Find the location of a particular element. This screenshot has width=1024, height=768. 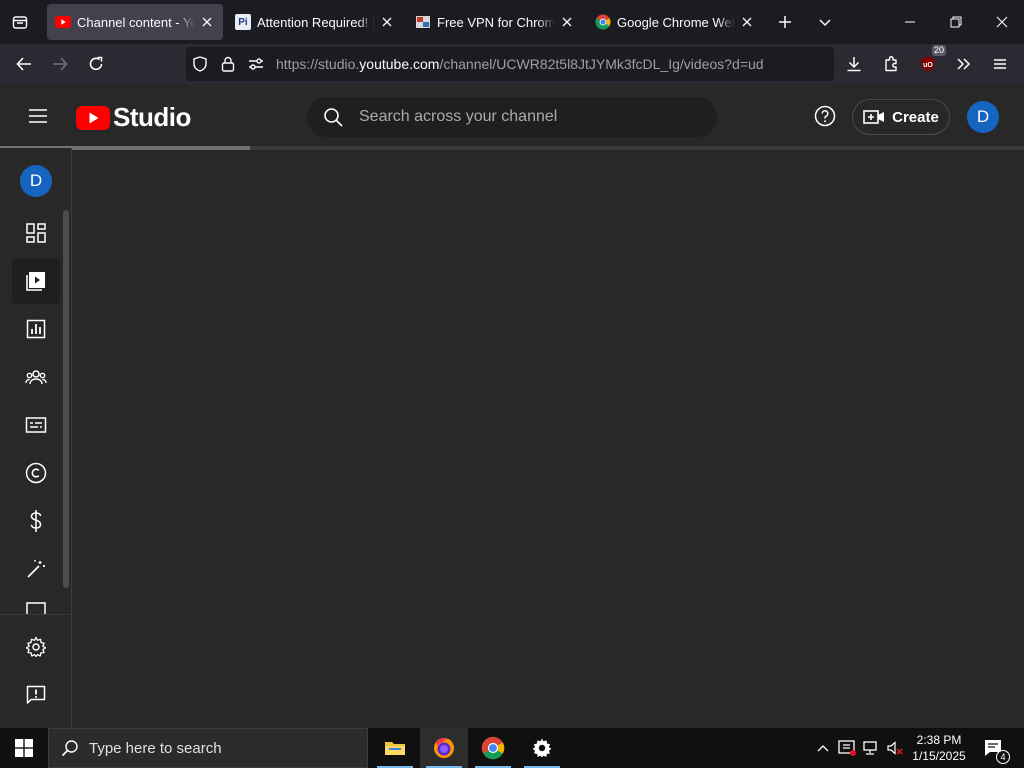

tab-free-vpn: Free VPN for Chrome - VPN Proxy is located at coordinates (495, 22).